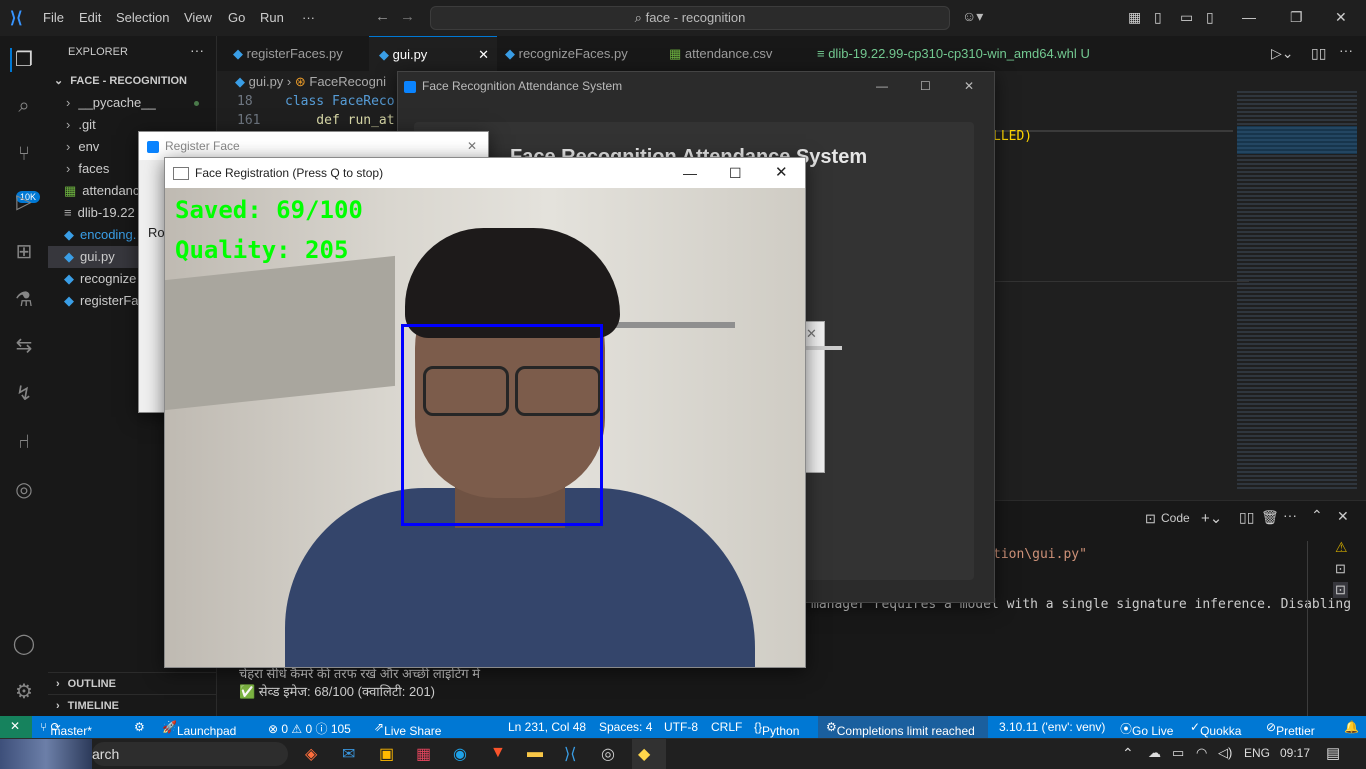 Image resolution: width=1366 pixels, height=769 pixels. What do you see at coordinates (535, 753) in the screenshot?
I see `file-explorer-icon: ▬` at bounding box center [535, 753].